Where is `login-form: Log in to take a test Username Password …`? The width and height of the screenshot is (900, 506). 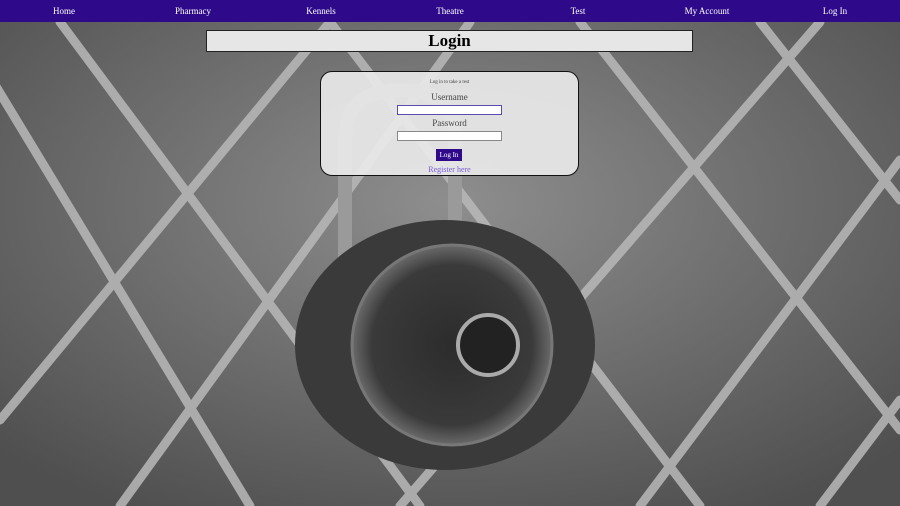
login-form: Log in to take a test Username Password … is located at coordinates (449, 123).